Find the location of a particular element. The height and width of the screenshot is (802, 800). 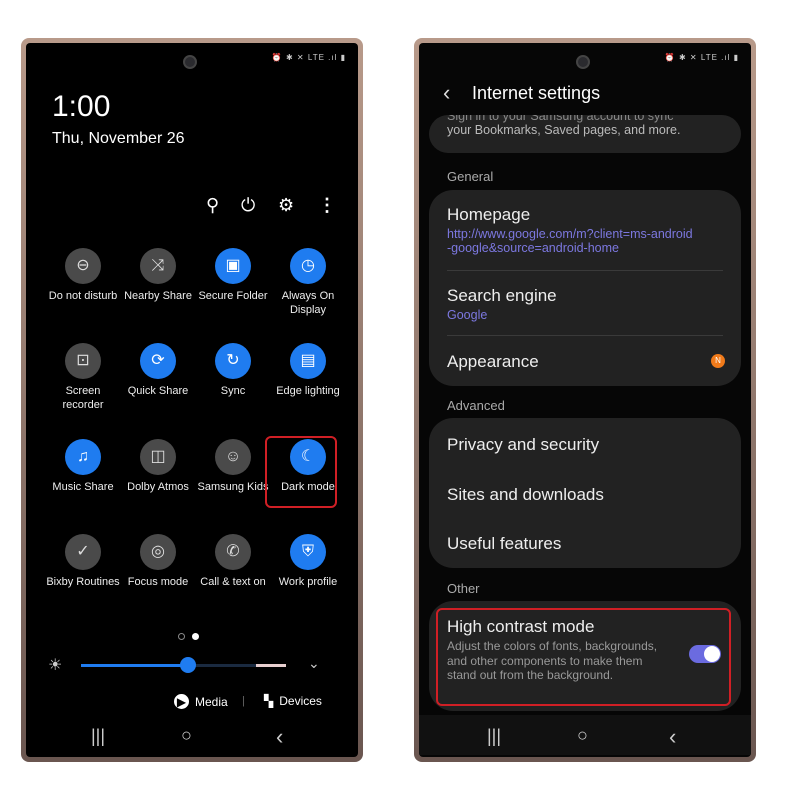

tile-edge-lighting: ▤ Edge lighting is located at coordinates (308, 371).